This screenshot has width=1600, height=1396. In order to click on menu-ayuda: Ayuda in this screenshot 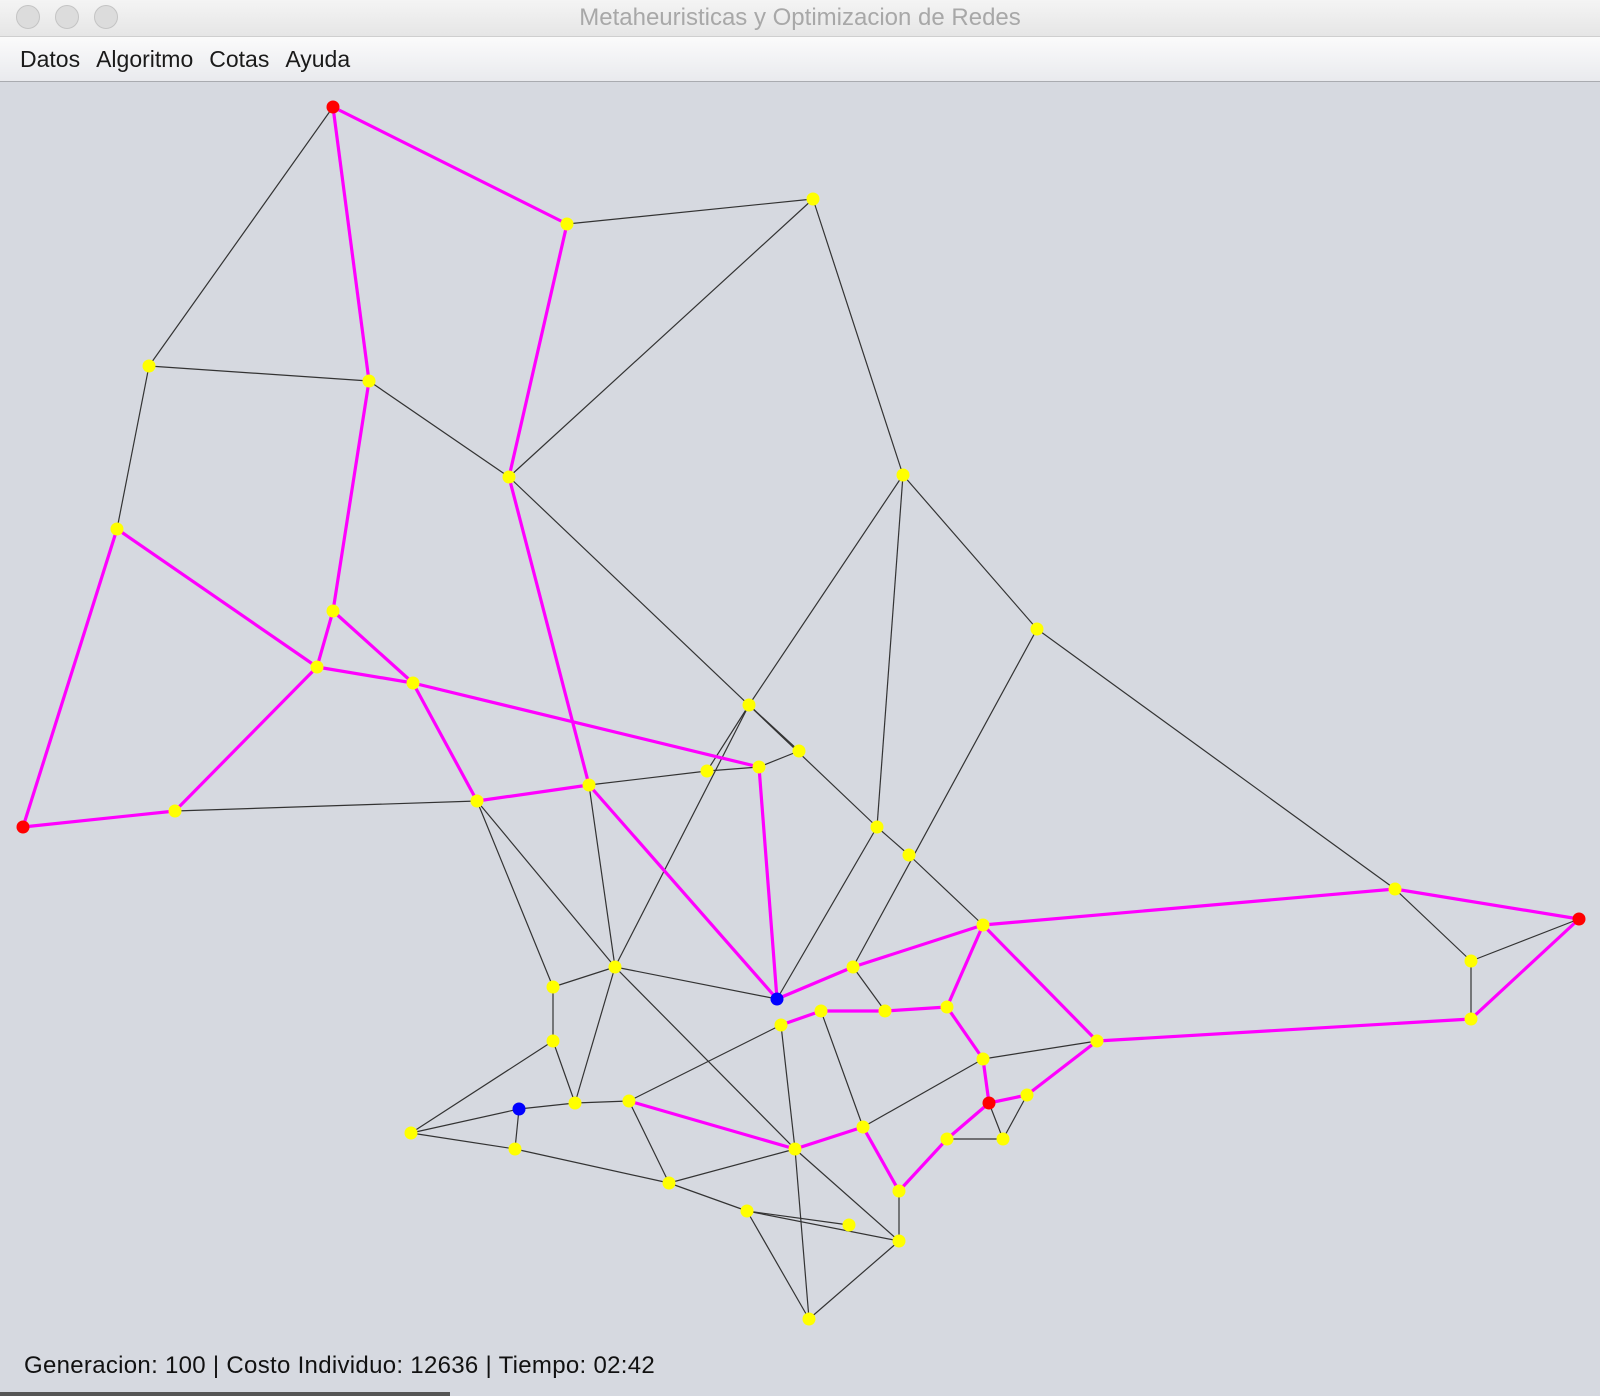, I will do `click(317, 59)`.